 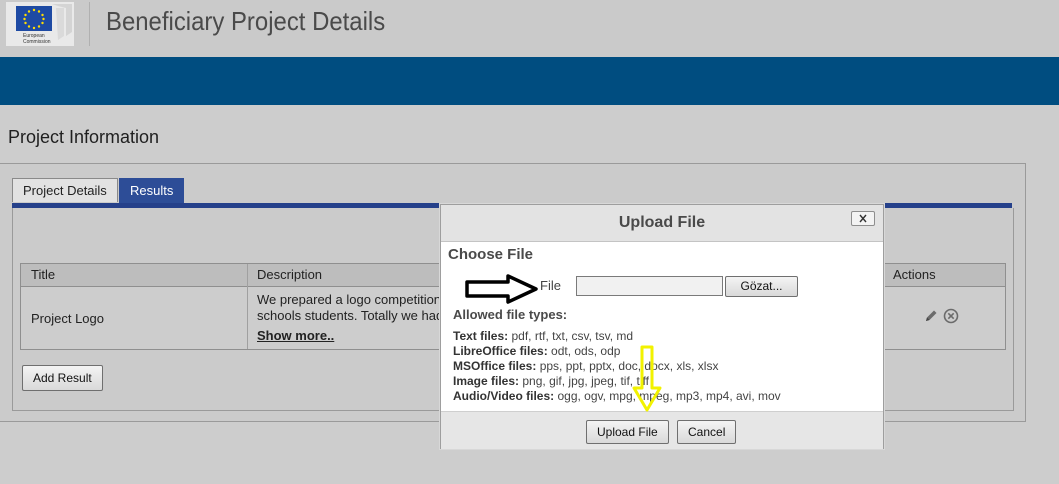 I want to click on dialog-titlebar: Upload File, so click(x=662, y=223).